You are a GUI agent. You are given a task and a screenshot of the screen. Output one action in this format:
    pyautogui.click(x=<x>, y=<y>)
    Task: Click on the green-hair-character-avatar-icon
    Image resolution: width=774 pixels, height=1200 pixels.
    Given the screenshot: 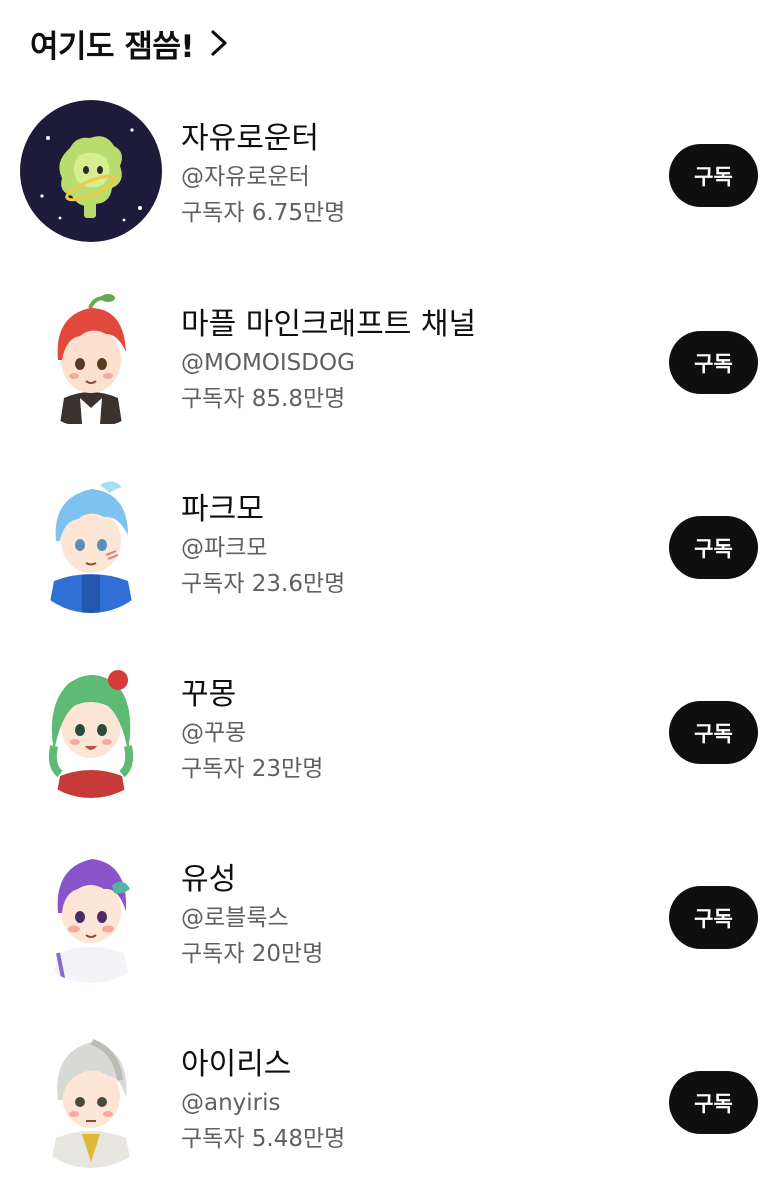 What is the action you would take?
    pyautogui.click(x=91, y=727)
    